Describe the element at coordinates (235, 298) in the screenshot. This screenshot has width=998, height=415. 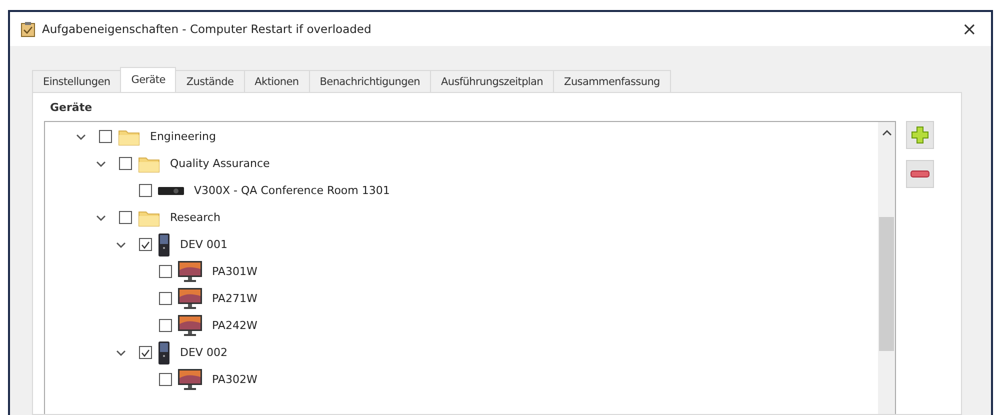
I see `tree-item-label: PA271W` at that location.